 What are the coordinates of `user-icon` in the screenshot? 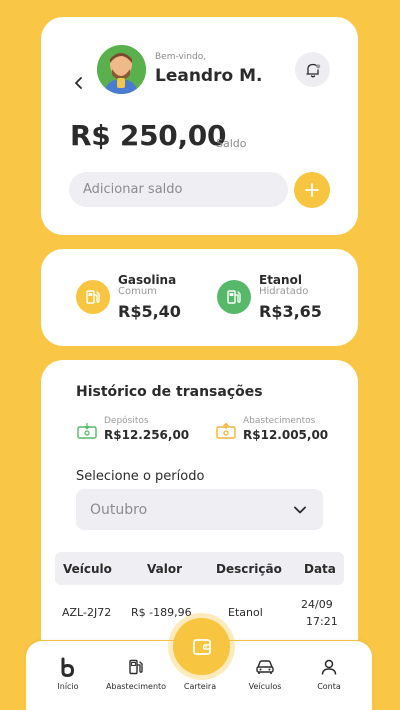 It's located at (329, 667).